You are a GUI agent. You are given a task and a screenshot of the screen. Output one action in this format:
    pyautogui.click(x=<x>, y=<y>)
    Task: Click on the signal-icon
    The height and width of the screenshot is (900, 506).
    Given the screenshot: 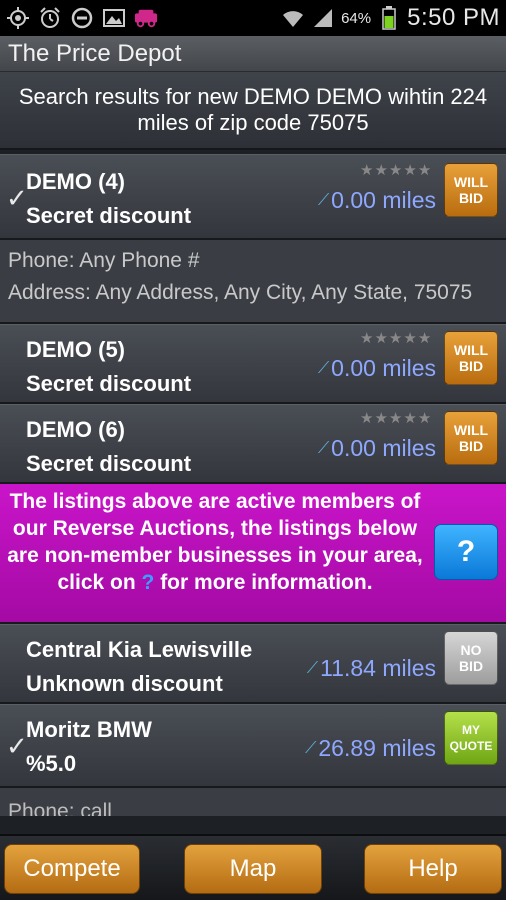 What is the action you would take?
    pyautogui.click(x=323, y=18)
    